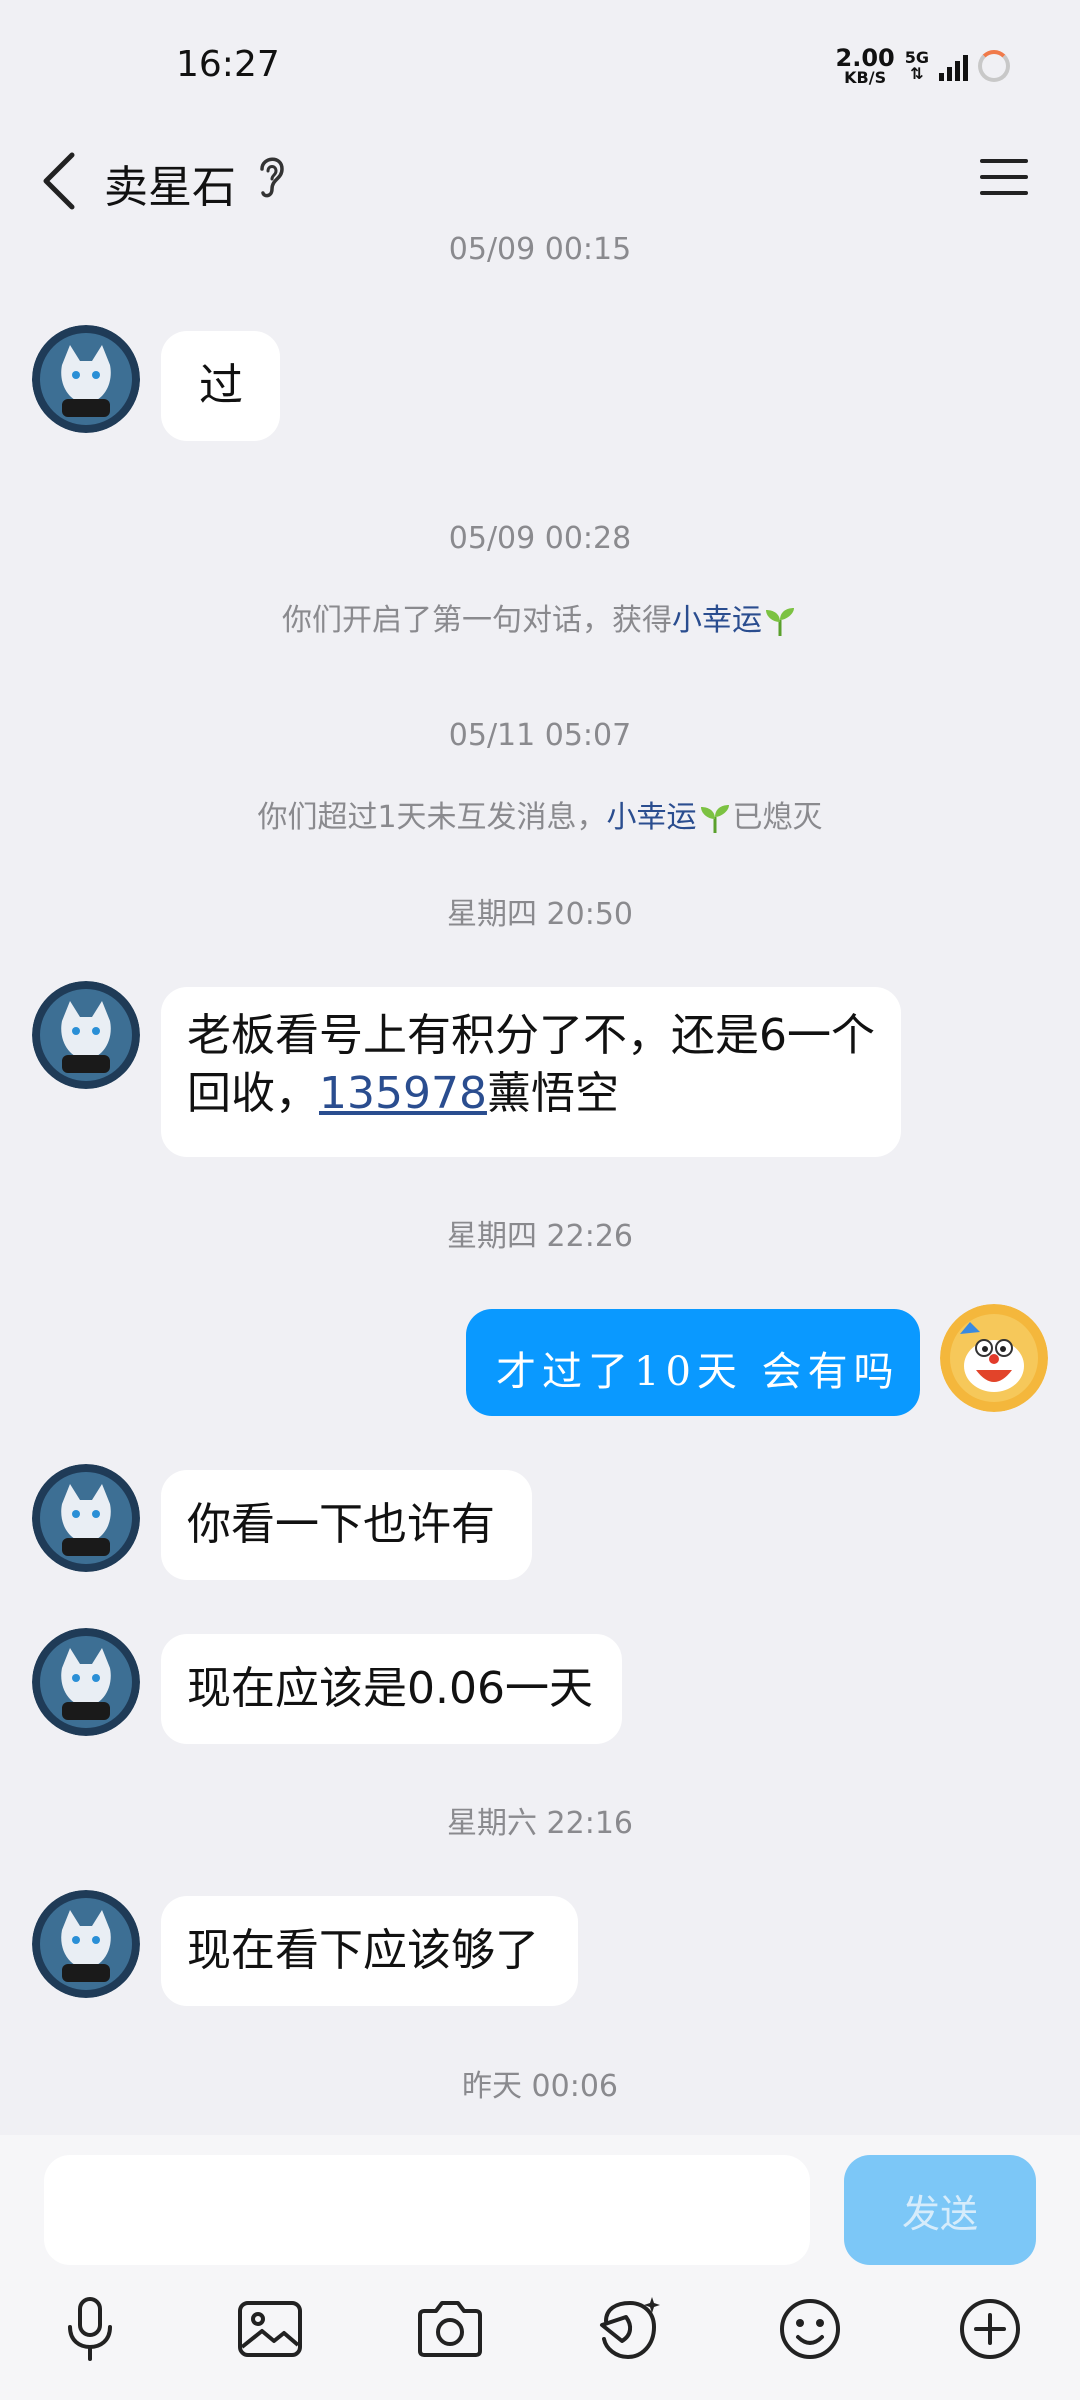 This screenshot has width=1080, height=2400. I want to click on network-type: 5G ⇅, so click(917, 66).